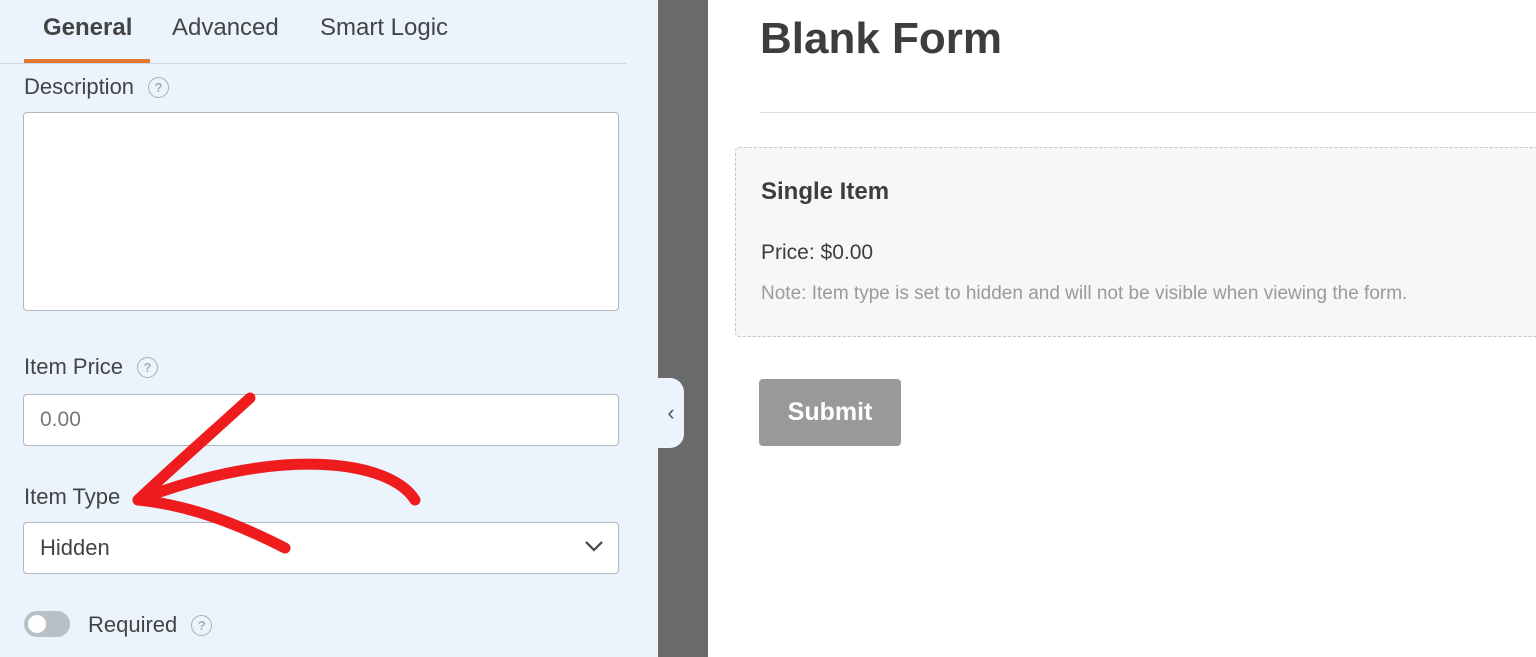 This screenshot has height=657, width=1536. What do you see at coordinates (313, 32) in the screenshot?
I see `options-tabs: General Advanced Smart Logic` at bounding box center [313, 32].